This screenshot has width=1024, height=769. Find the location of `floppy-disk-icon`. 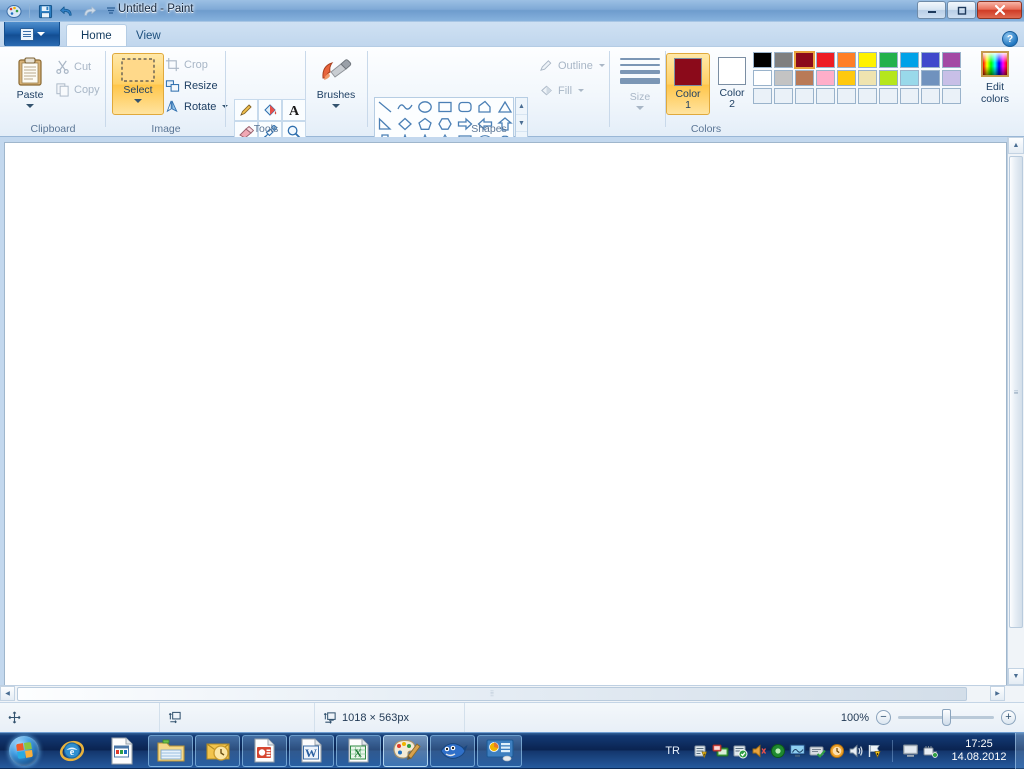

floppy-disk-icon is located at coordinates (45, 11).